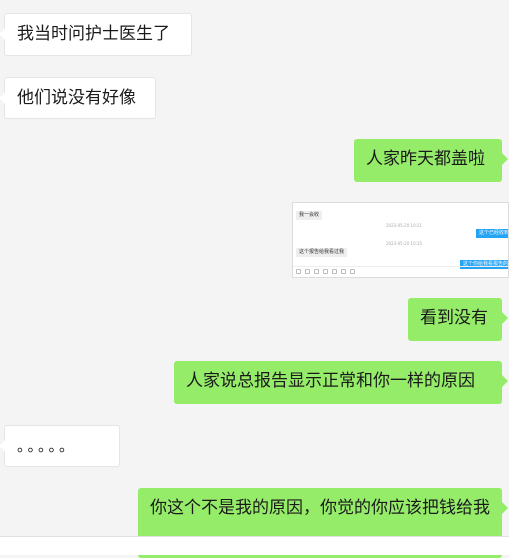  I want to click on video-icon, so click(343, 271).